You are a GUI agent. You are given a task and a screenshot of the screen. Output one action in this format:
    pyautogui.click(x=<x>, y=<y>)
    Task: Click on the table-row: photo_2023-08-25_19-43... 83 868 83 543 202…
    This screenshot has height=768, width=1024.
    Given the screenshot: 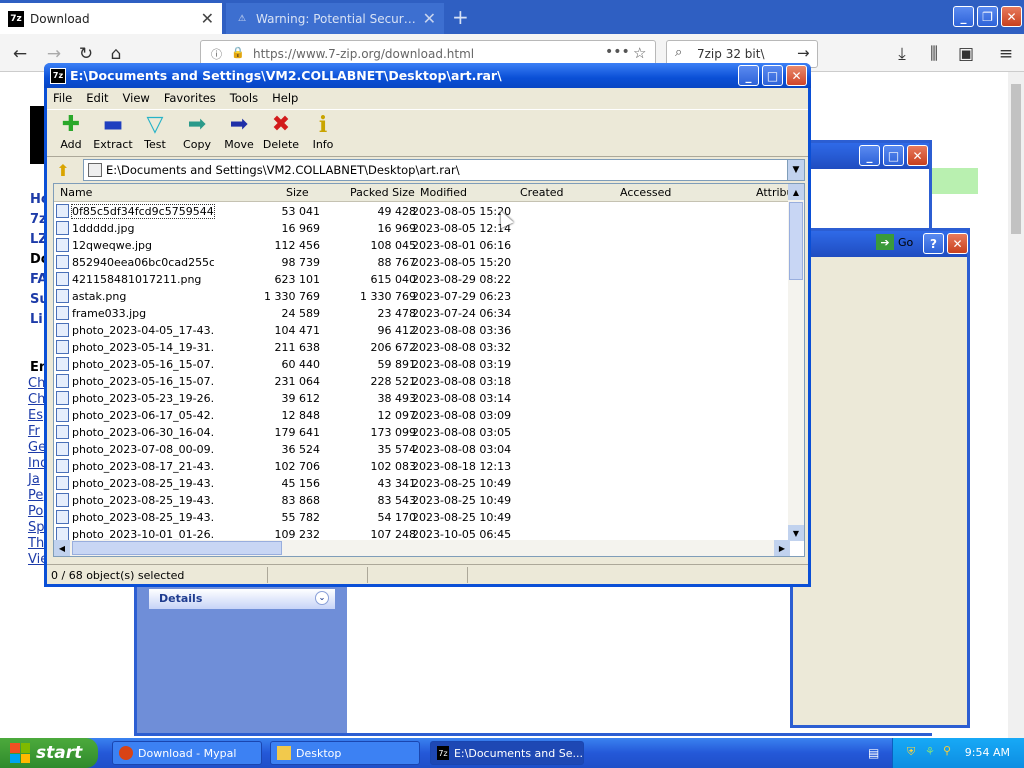 What is the action you would take?
    pyautogui.click(x=422, y=500)
    